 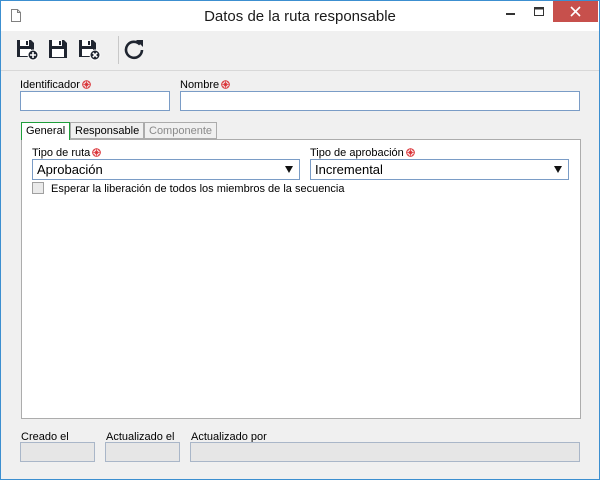 What do you see at coordinates (38, 188) in the screenshot?
I see `esperar-checkbox` at bounding box center [38, 188].